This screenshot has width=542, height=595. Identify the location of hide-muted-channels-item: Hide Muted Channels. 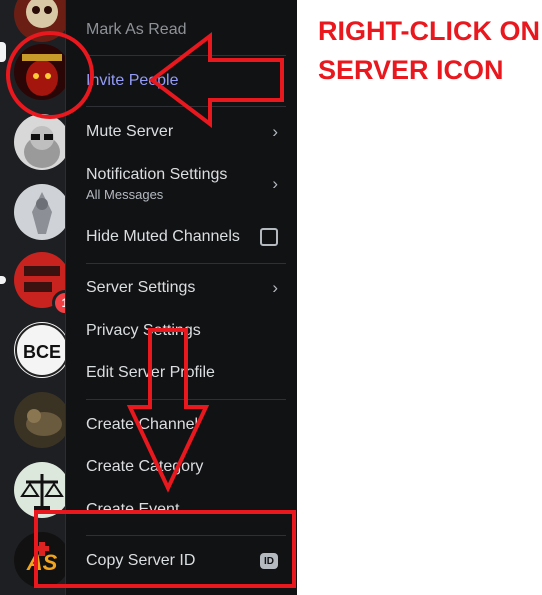
(182, 237).